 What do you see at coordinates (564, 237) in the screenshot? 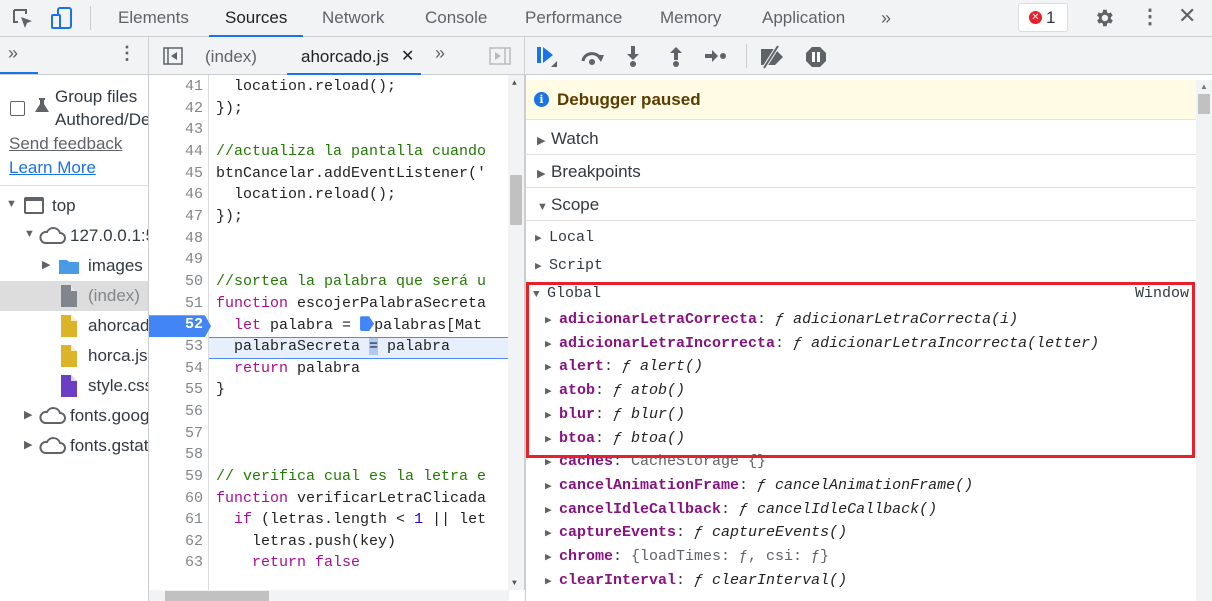
I see `scope-local: ▶ Local` at bounding box center [564, 237].